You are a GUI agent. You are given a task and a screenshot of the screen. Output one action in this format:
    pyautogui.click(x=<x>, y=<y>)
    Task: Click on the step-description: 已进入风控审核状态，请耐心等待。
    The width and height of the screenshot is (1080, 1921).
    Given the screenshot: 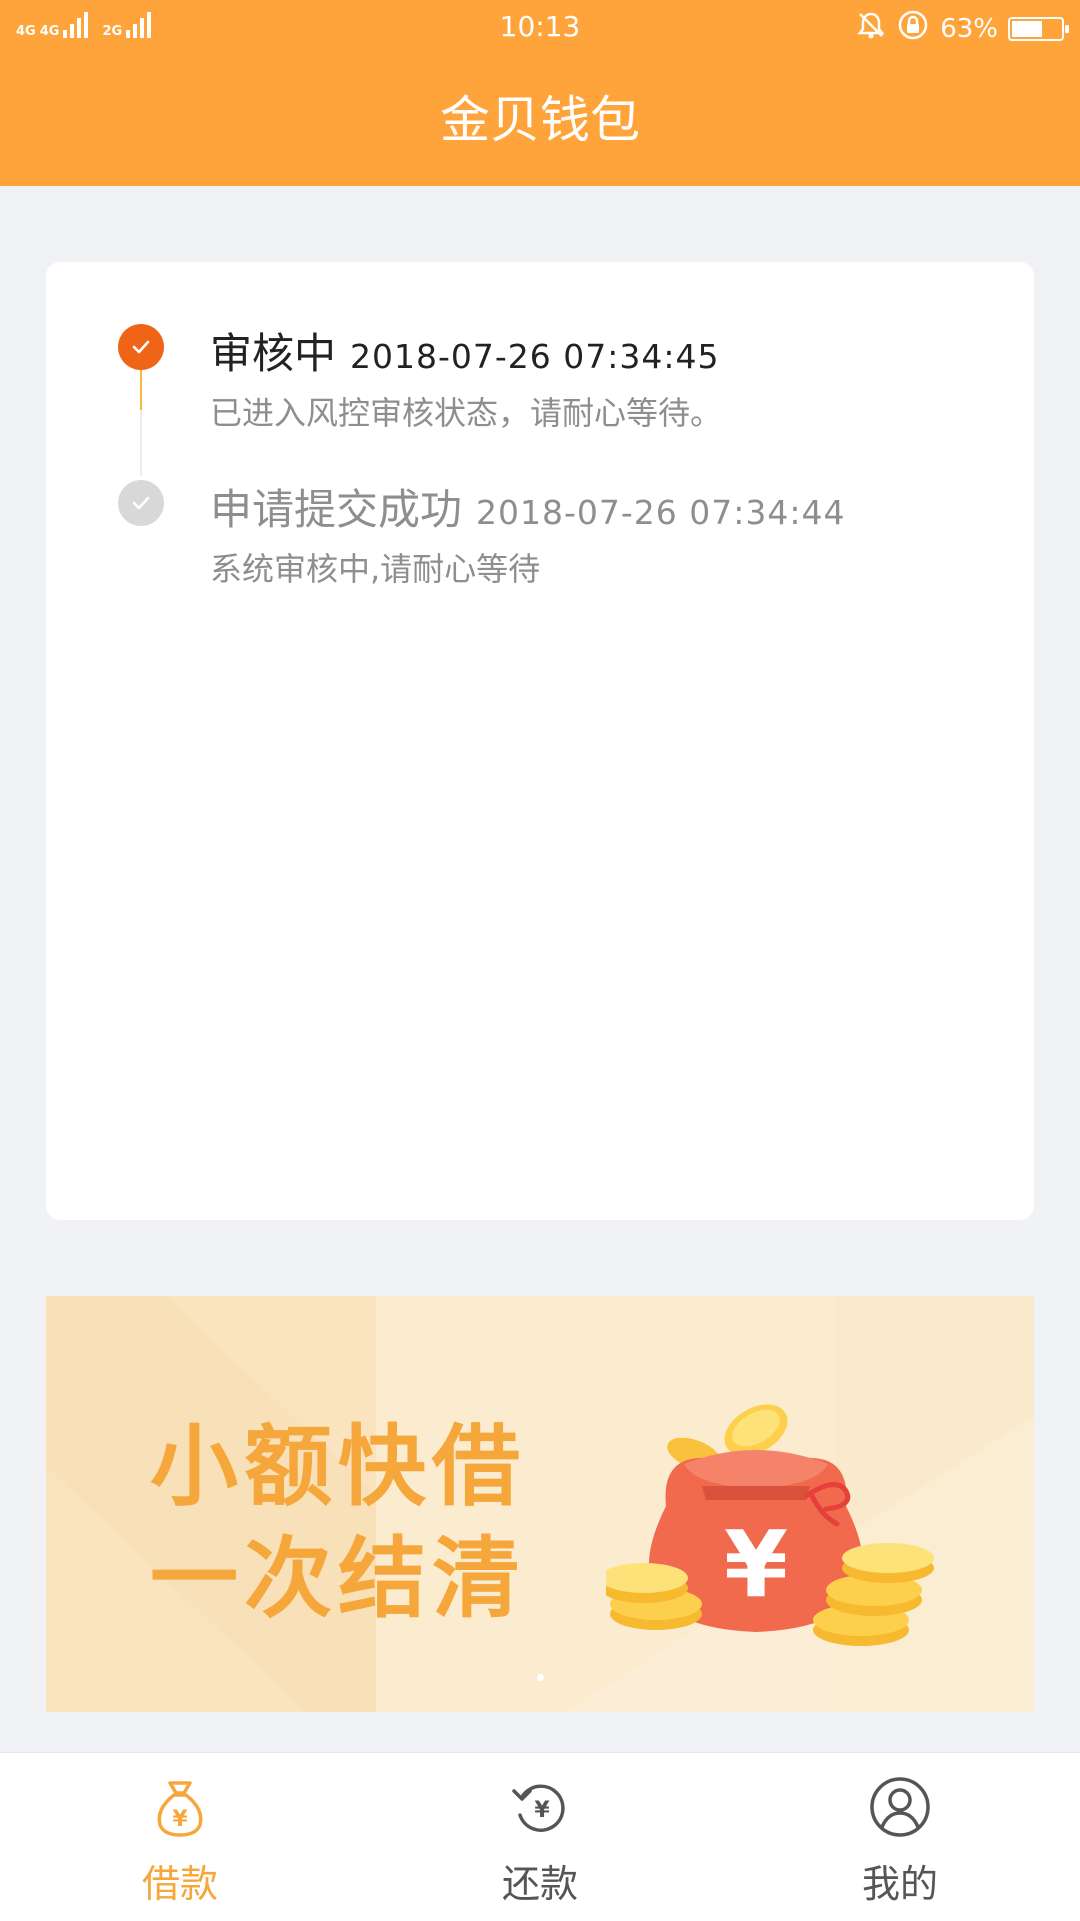 What is the action you would take?
    pyautogui.click(x=466, y=413)
    